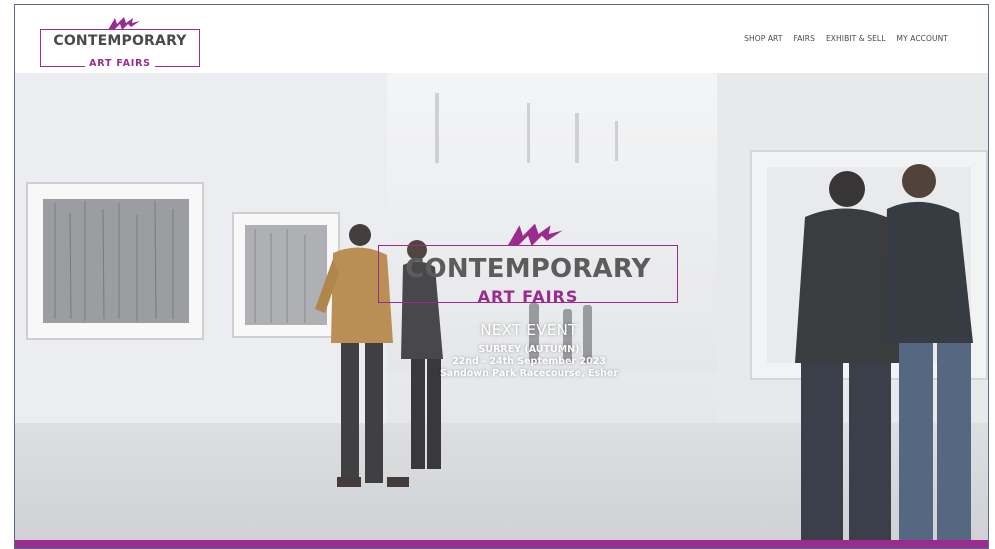 This screenshot has height=549, width=995. I want to click on nav-shop-art: SHOP ART, so click(763, 38).